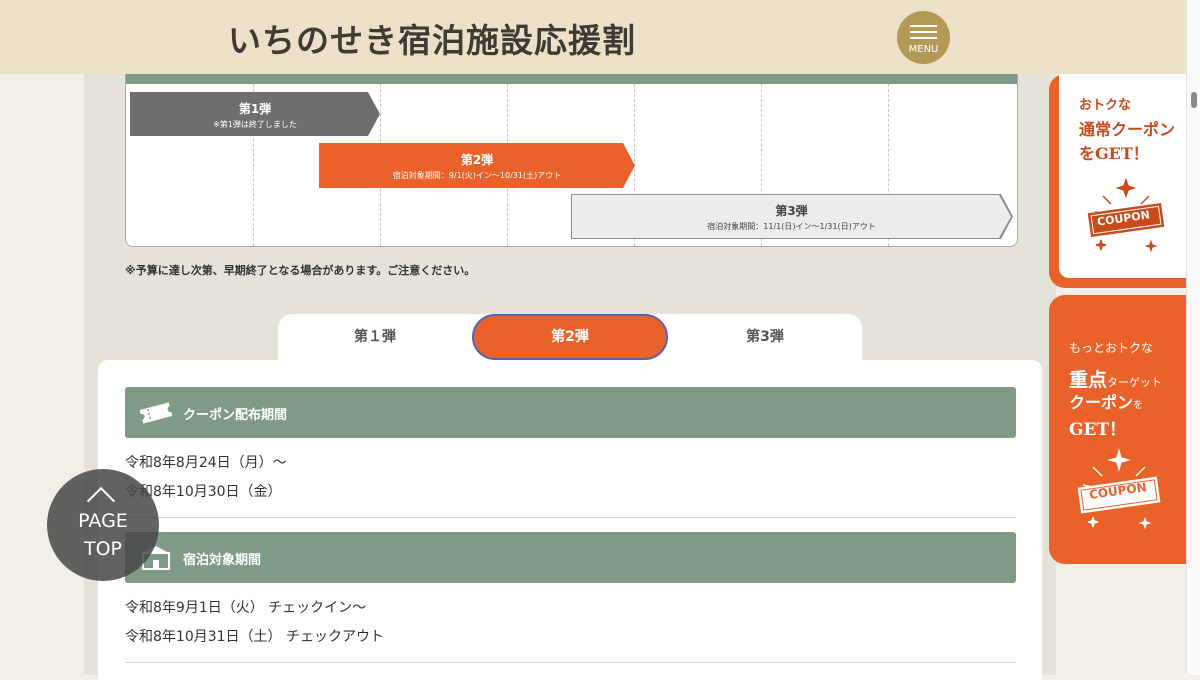 Image resolution: width=1200 pixels, height=680 pixels. Describe the element at coordinates (1138, 405) in the screenshot. I see `priority-banner-line3-small: を` at that location.